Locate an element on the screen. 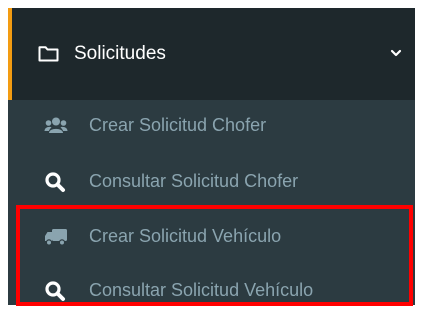 The height and width of the screenshot is (317, 423). truck-icon is located at coordinates (56, 237).